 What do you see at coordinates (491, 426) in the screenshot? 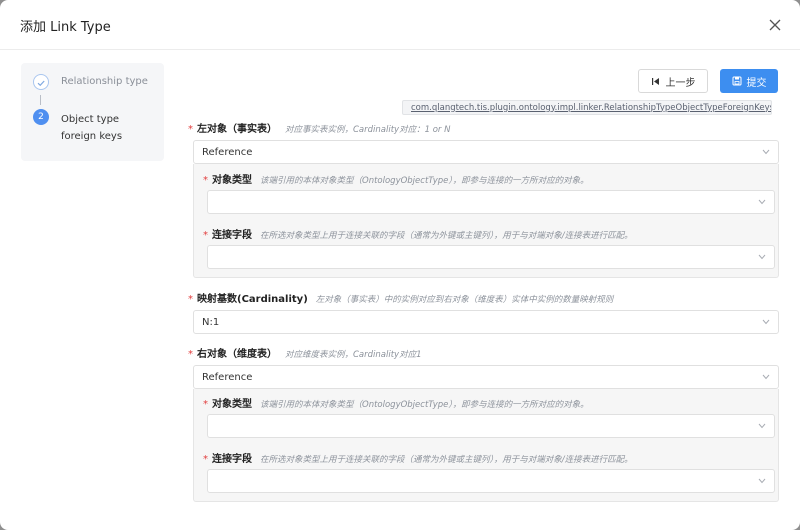
I see `right-ontology-object-type-select` at bounding box center [491, 426].